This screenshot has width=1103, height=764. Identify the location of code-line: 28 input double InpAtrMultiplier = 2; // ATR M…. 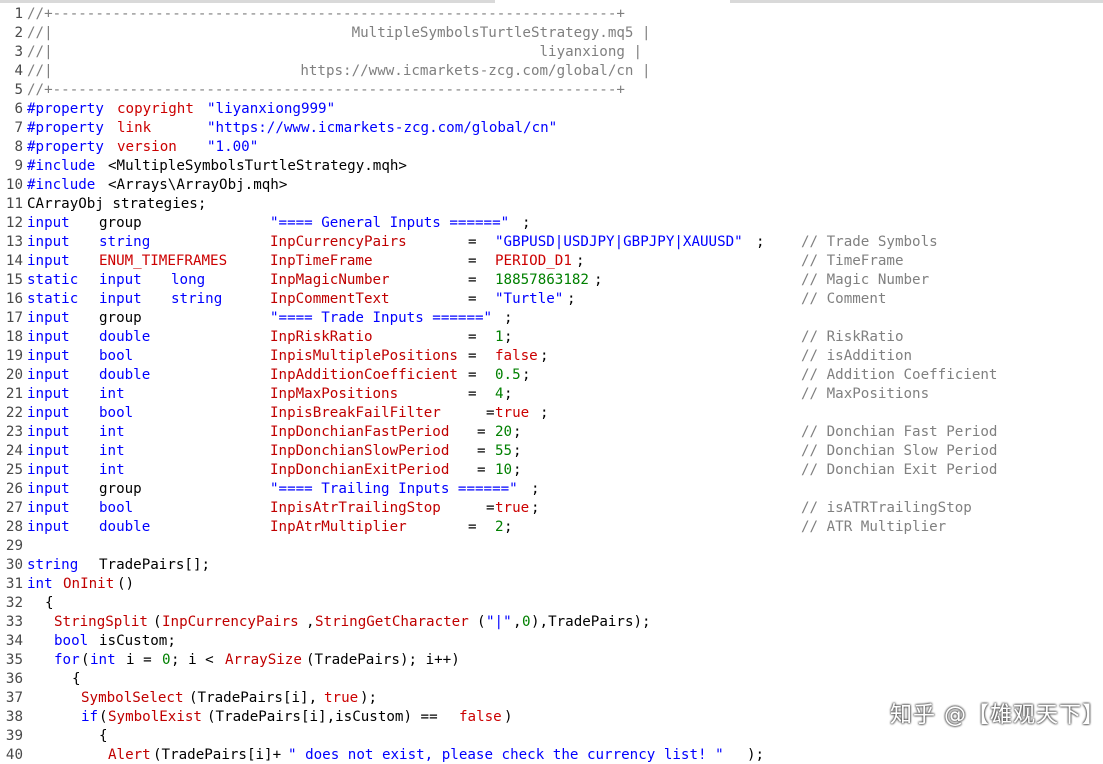
(551, 527).